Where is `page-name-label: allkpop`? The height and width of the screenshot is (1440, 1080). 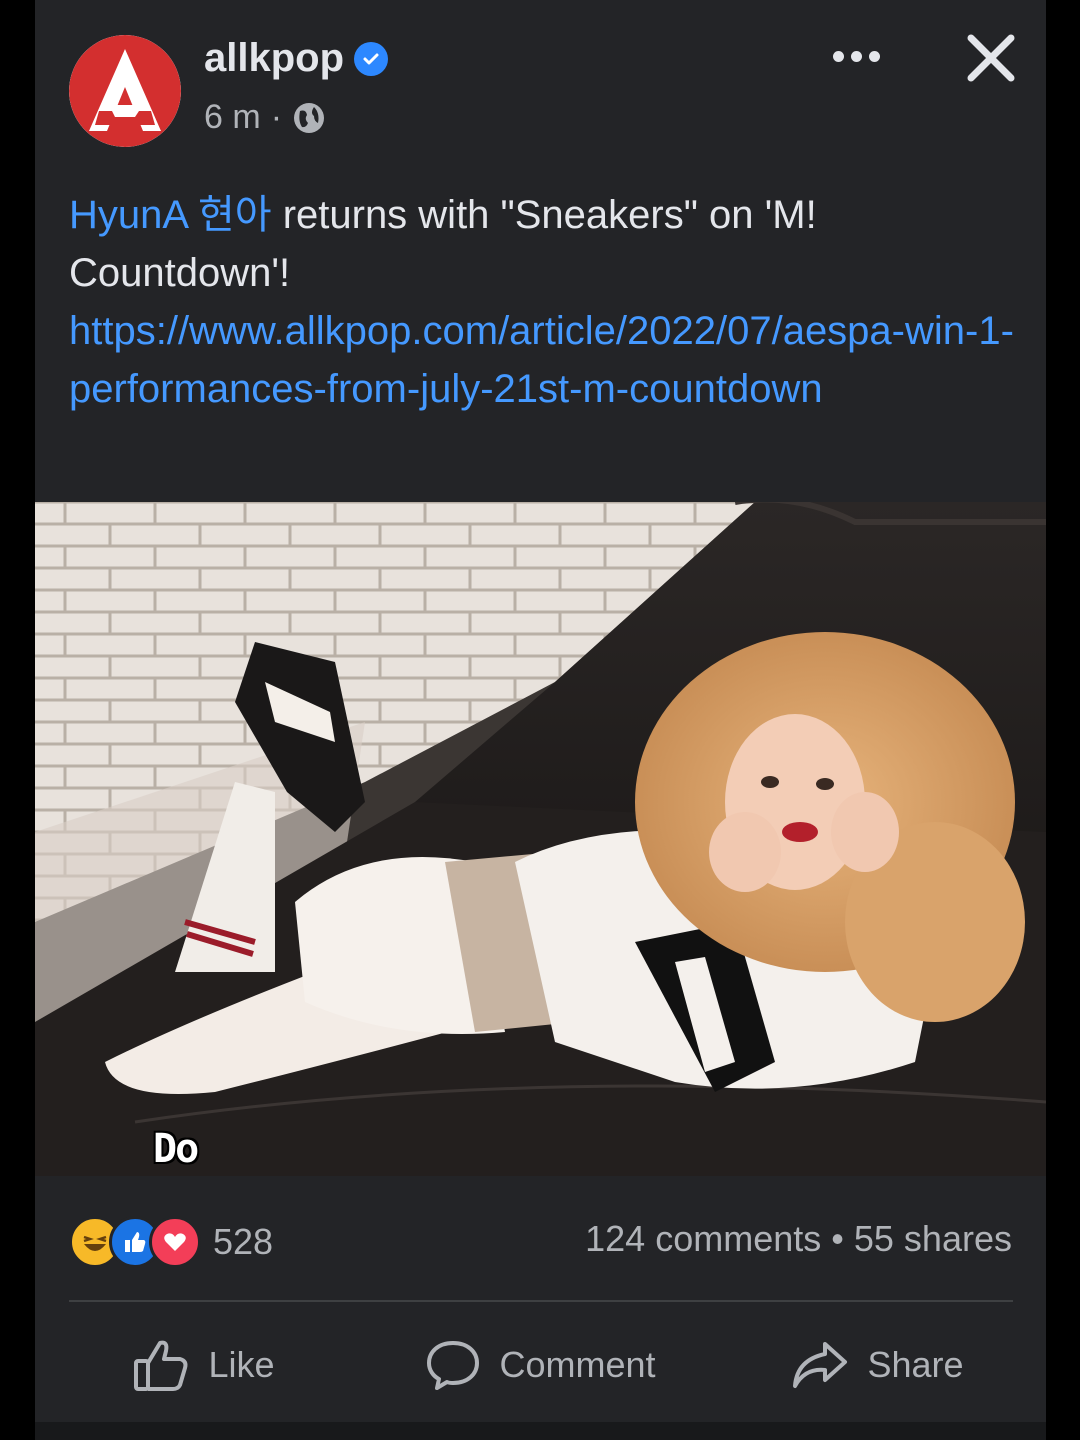 page-name-label: allkpop is located at coordinates (274, 58).